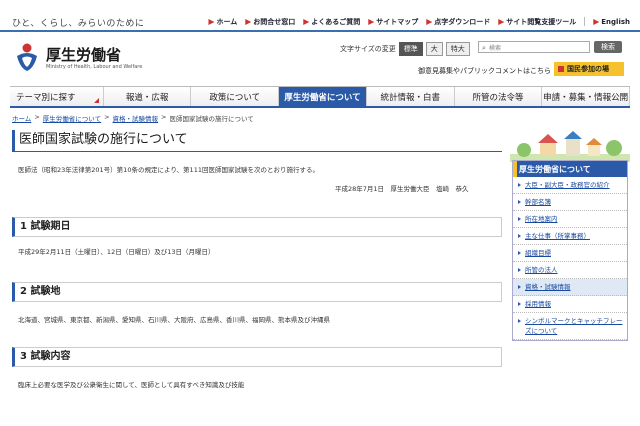  What do you see at coordinates (270, 22) in the screenshot?
I see `util-link-contact: お問合せ窓口` at bounding box center [270, 22].